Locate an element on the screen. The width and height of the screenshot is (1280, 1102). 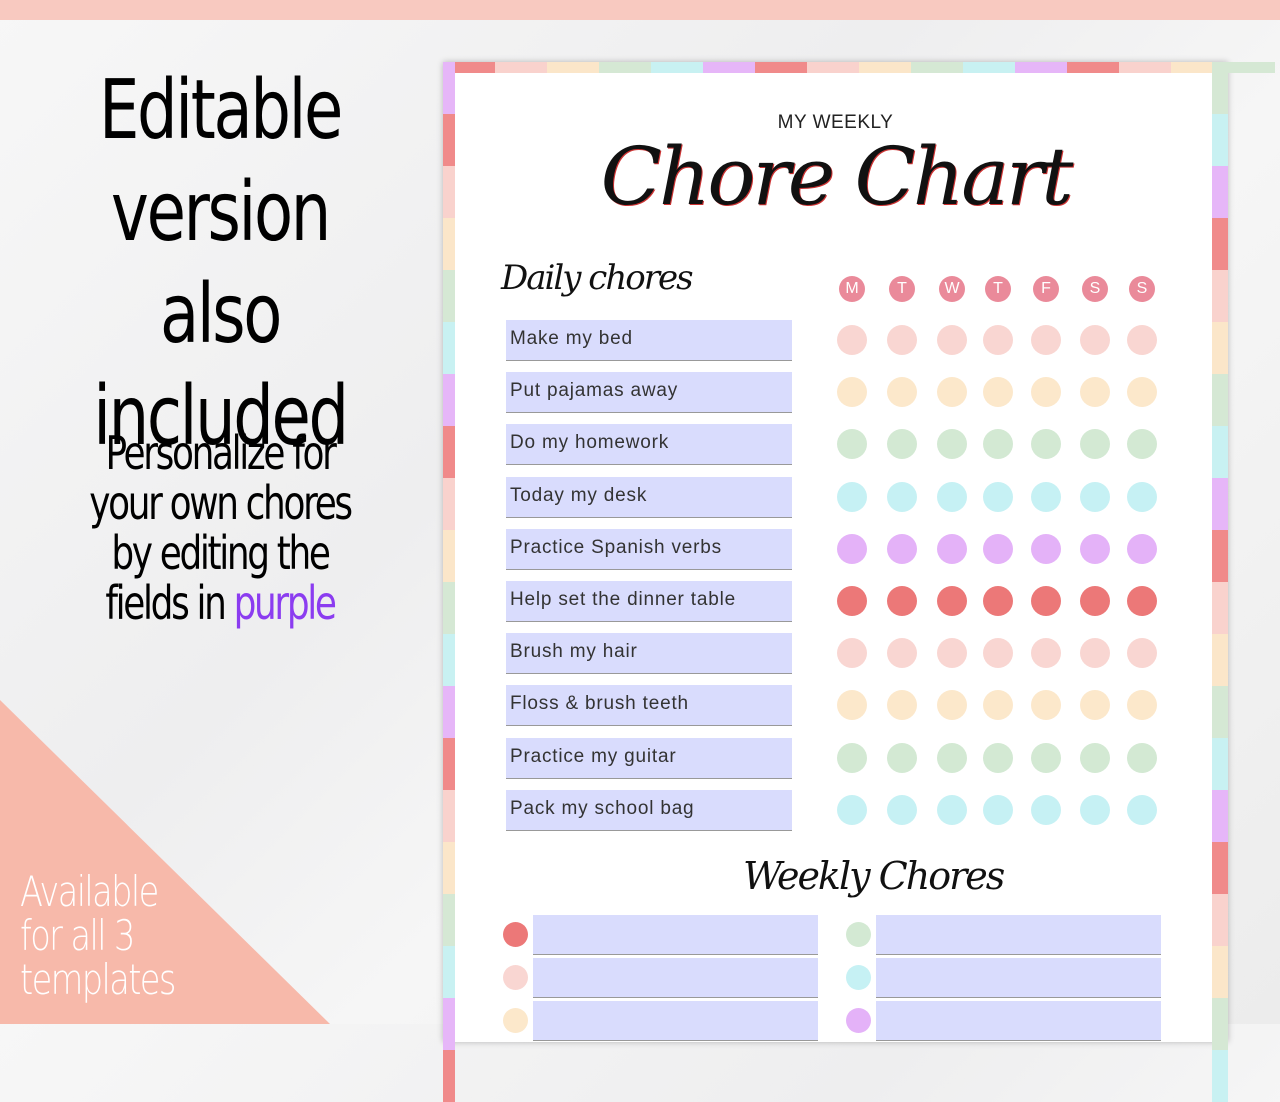
chore-field: Help set the dinner table is located at coordinates (649, 601).